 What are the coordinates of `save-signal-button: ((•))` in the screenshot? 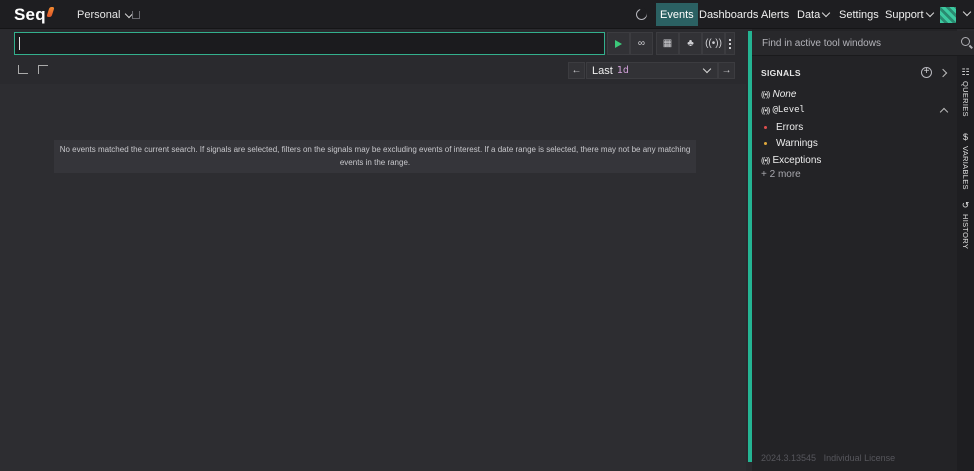 It's located at (713, 43).